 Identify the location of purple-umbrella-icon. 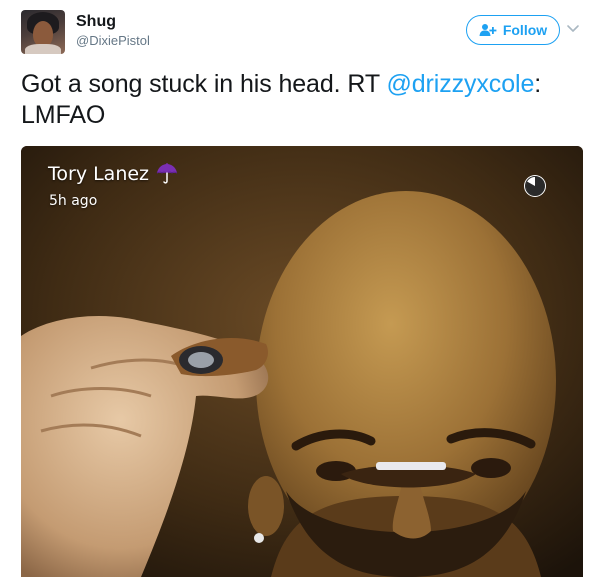
(167, 173).